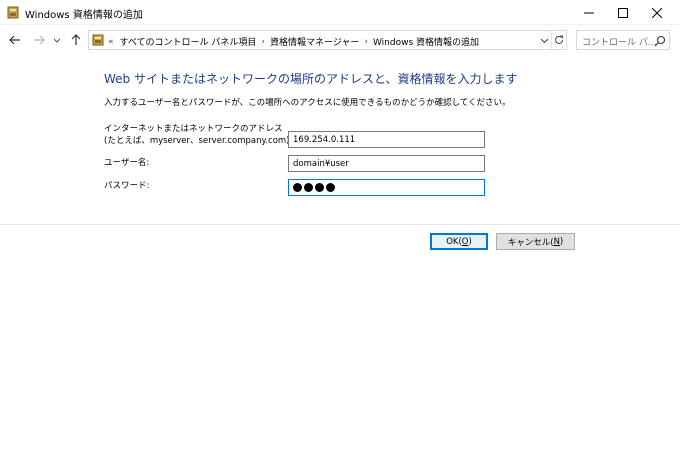  What do you see at coordinates (426, 41) in the screenshot?
I see `breadcrumb-item-add-windows-credential: Windows 資格情報の追加` at bounding box center [426, 41].